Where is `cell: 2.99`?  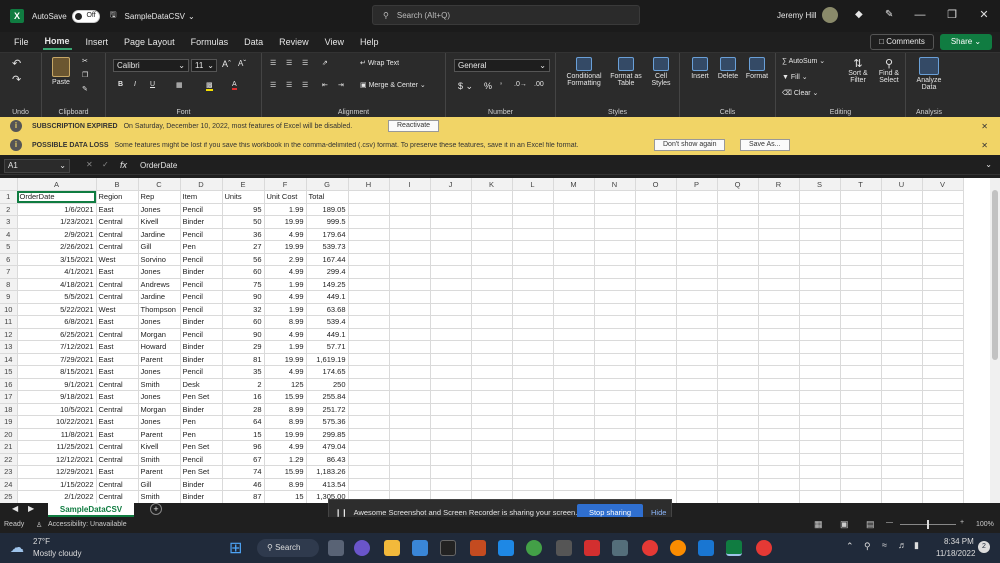
cell: 2.99 is located at coordinates (285, 259).